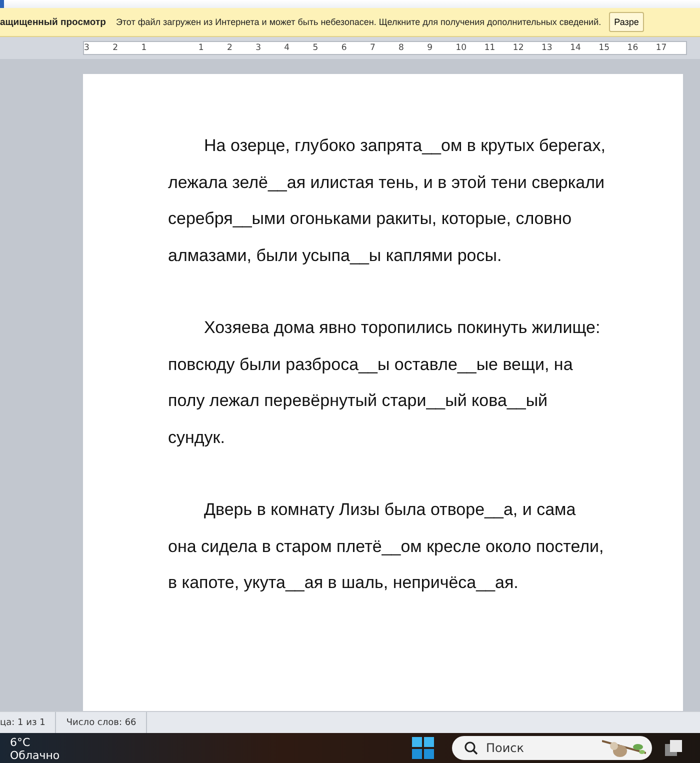 This screenshot has height=763, width=700. I want to click on start-icon, so click(423, 748).